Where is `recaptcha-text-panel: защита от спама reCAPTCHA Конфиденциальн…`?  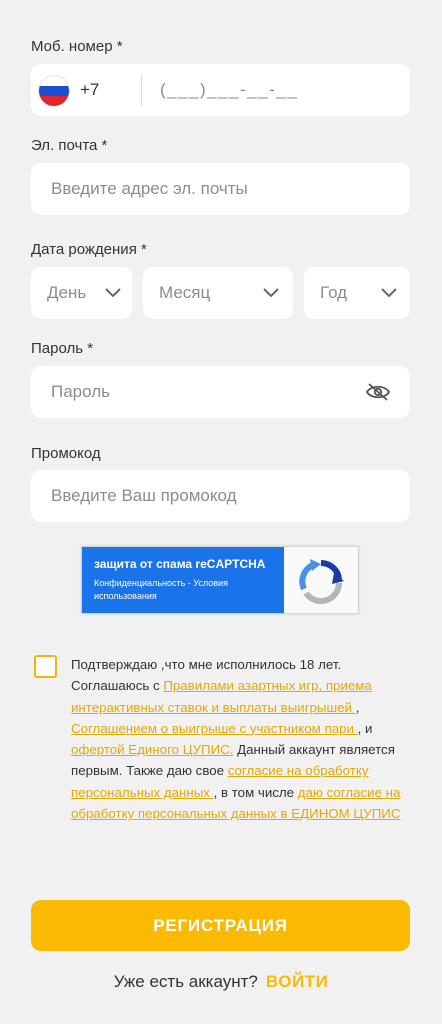
recaptcha-text-panel: защита от спама reCAPTCHA Конфиденциальн… is located at coordinates (183, 580).